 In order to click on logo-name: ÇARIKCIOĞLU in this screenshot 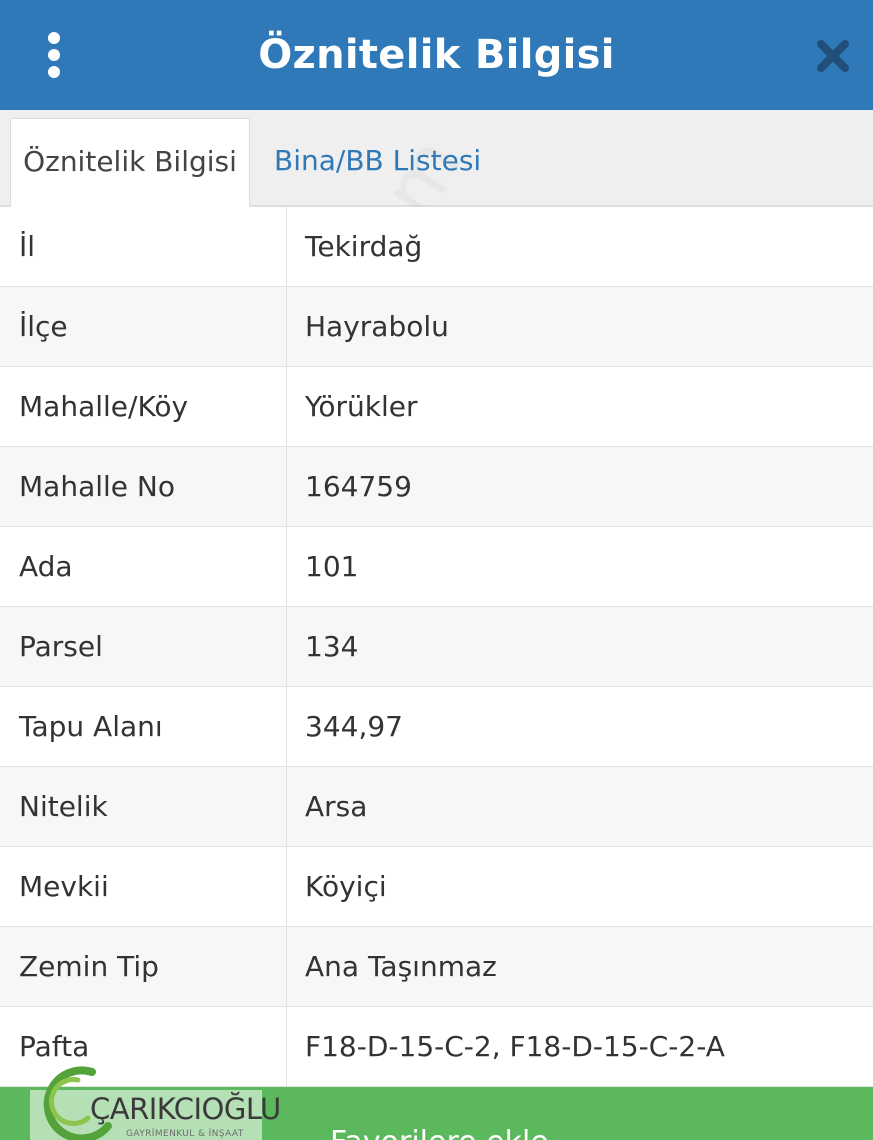, I will do `click(185, 1109)`.